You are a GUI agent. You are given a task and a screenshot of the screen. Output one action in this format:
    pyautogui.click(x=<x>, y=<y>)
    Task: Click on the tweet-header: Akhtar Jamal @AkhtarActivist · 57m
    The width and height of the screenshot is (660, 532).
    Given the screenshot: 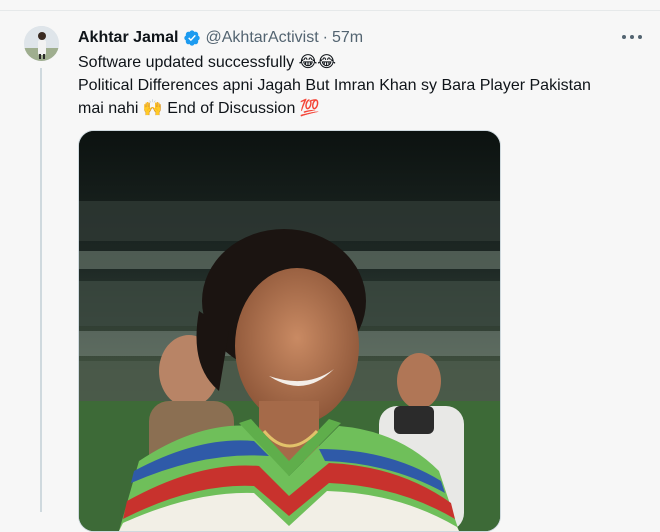 What is the action you would take?
    pyautogui.click(x=220, y=38)
    